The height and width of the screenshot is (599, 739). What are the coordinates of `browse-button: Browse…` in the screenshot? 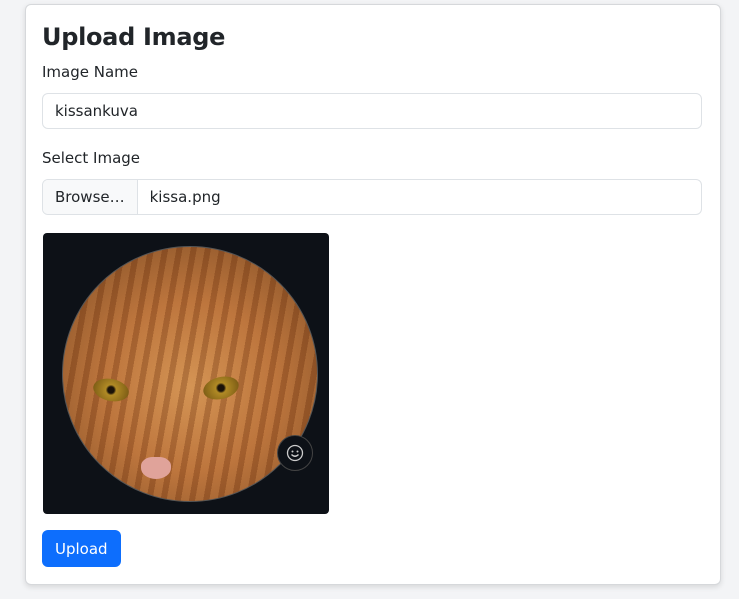 It's located at (90, 197).